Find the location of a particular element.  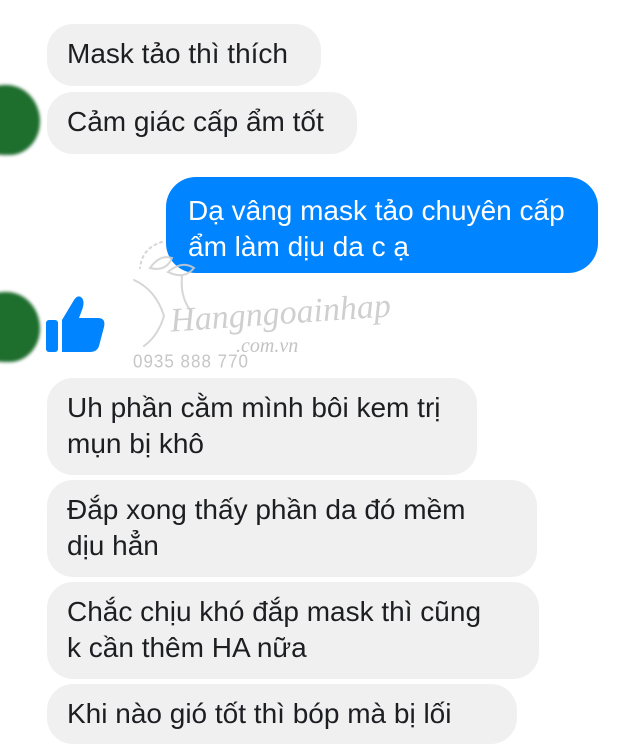

message-text: Mask tảo thì thích is located at coordinates (177, 53).